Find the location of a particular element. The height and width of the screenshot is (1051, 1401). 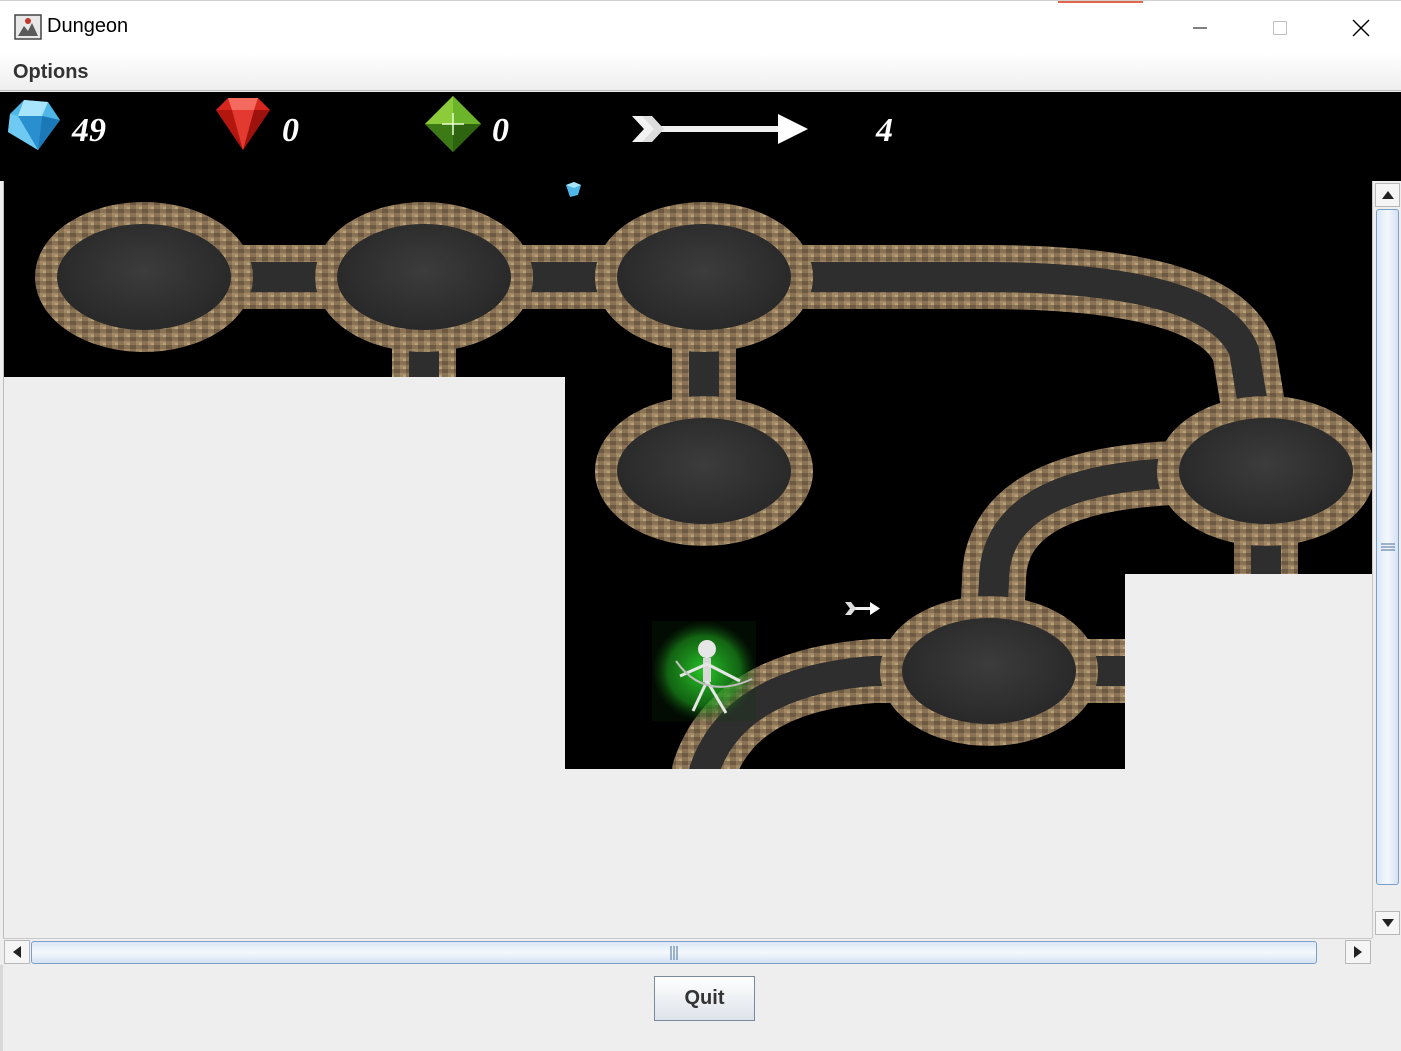

arrow-count: 4 is located at coordinates (884, 130).